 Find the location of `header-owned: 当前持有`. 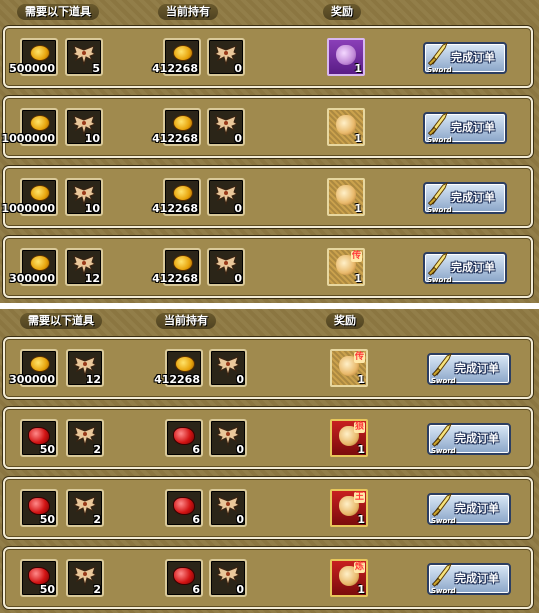

header-owned: 当前持有 is located at coordinates (186, 321).